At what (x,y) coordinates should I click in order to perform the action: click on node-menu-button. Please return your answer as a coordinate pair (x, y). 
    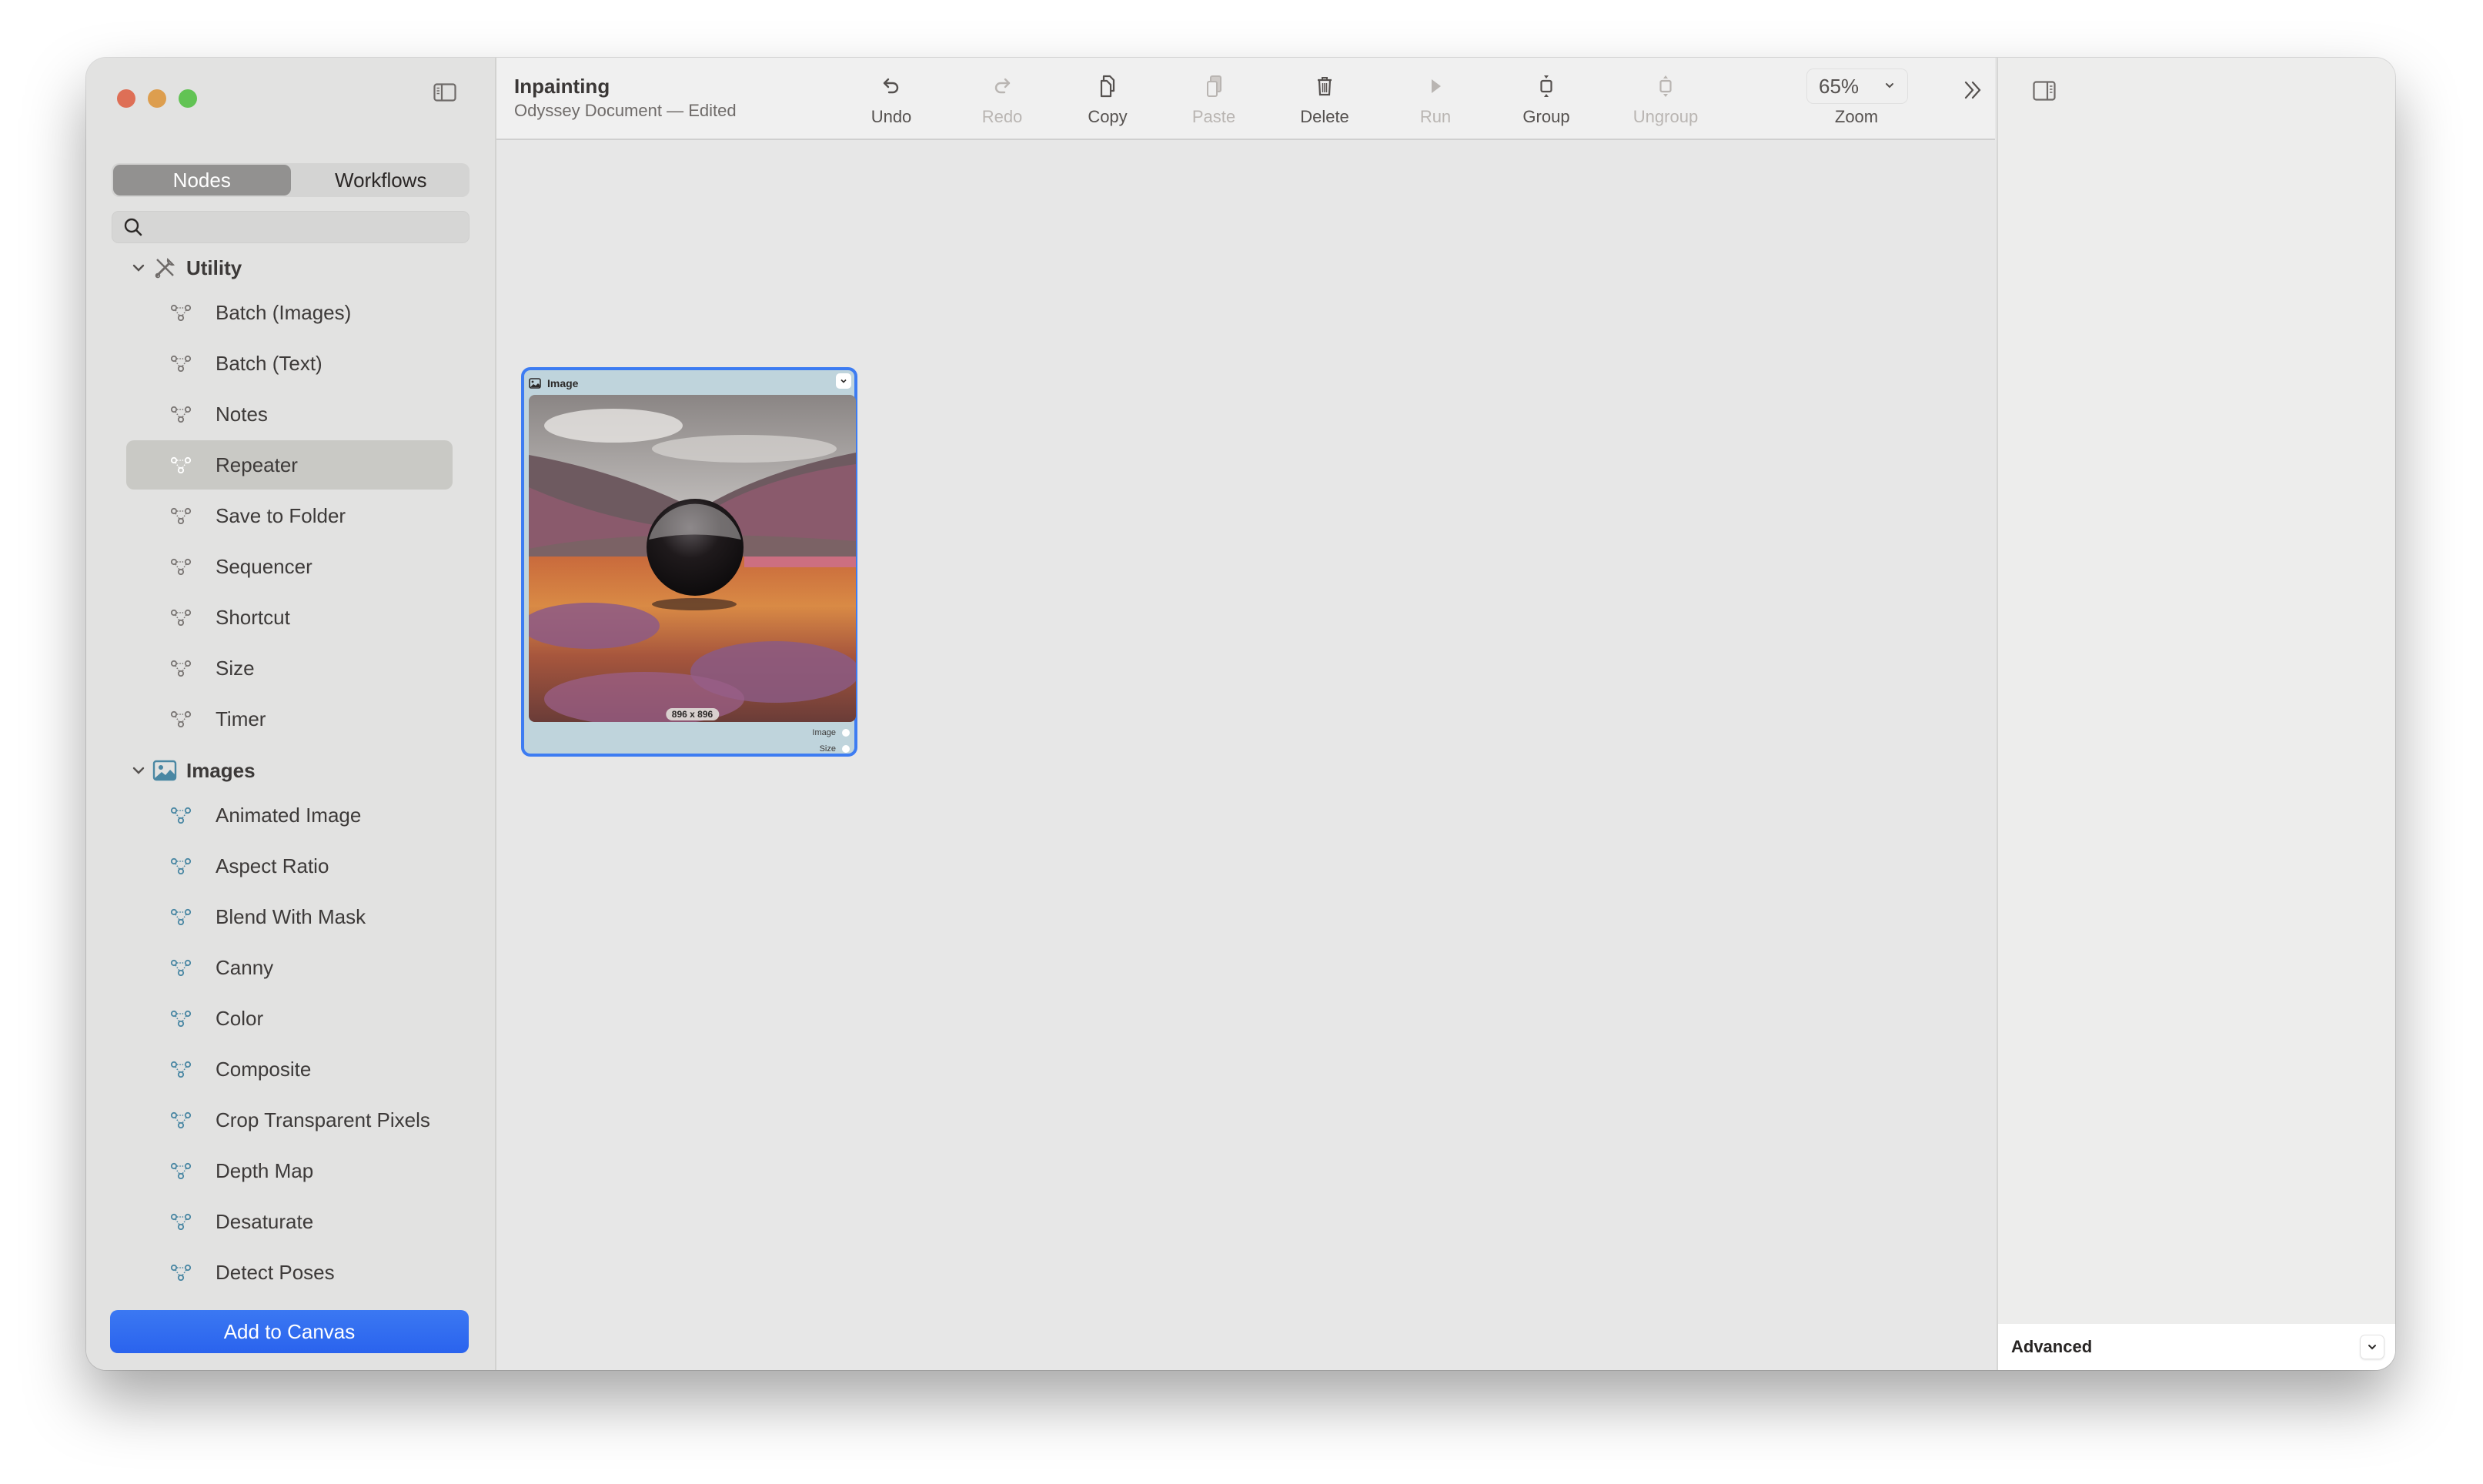
    Looking at the image, I should click on (843, 381).